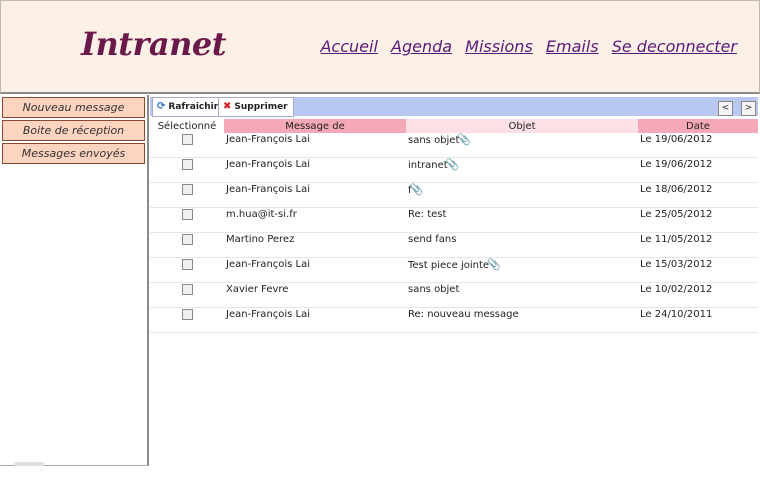  I want to click on table-row: Martino Perez send fans Le 11/05/2012, so click(454, 245).